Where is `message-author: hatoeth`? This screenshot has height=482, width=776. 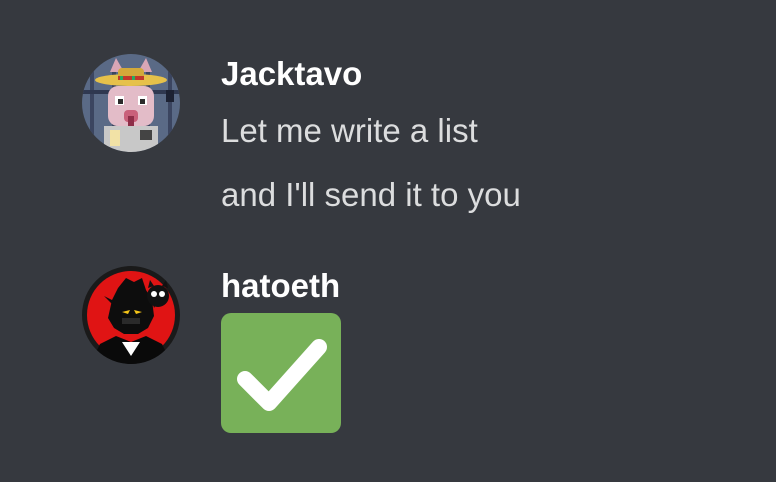
message-author: hatoeth is located at coordinates (280, 286).